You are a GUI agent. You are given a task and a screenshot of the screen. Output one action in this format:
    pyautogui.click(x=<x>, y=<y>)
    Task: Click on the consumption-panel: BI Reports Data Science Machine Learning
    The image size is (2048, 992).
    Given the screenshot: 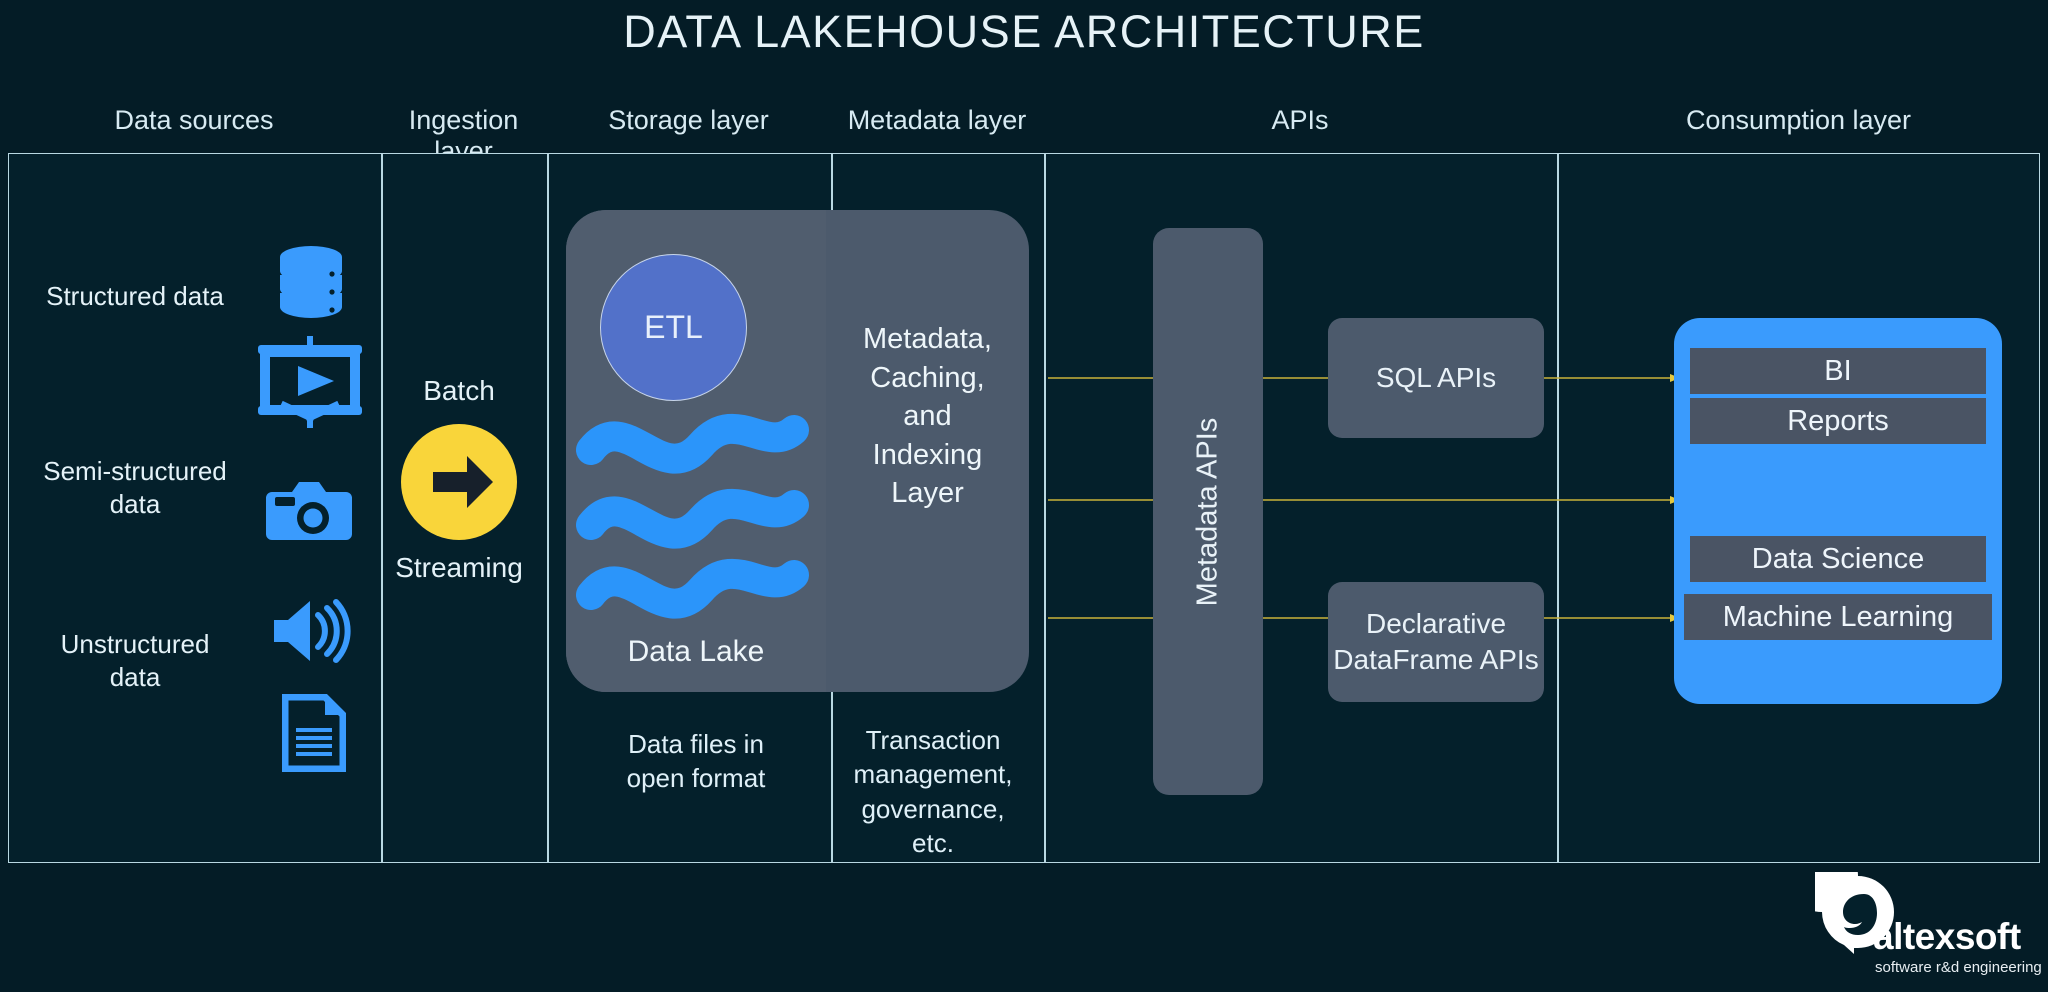 What is the action you would take?
    pyautogui.click(x=1838, y=511)
    